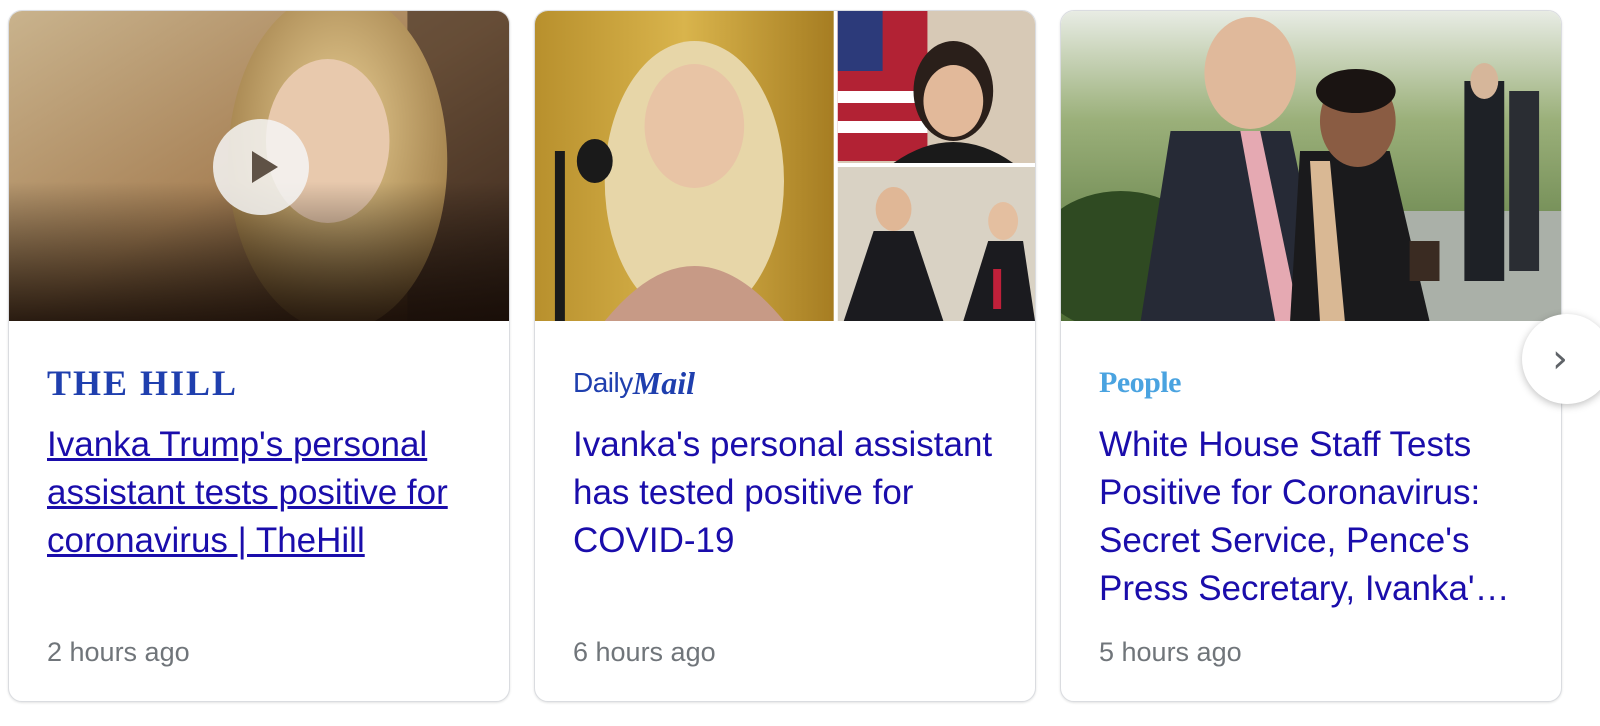 The width and height of the screenshot is (1600, 726). I want to click on source-logo: THE HILL, so click(142, 383).